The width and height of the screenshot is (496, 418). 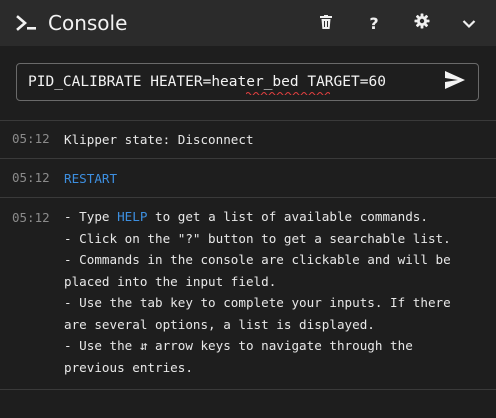 I want to click on console-entry: 05:12 Klipper state: Disconnect, so click(x=248, y=139).